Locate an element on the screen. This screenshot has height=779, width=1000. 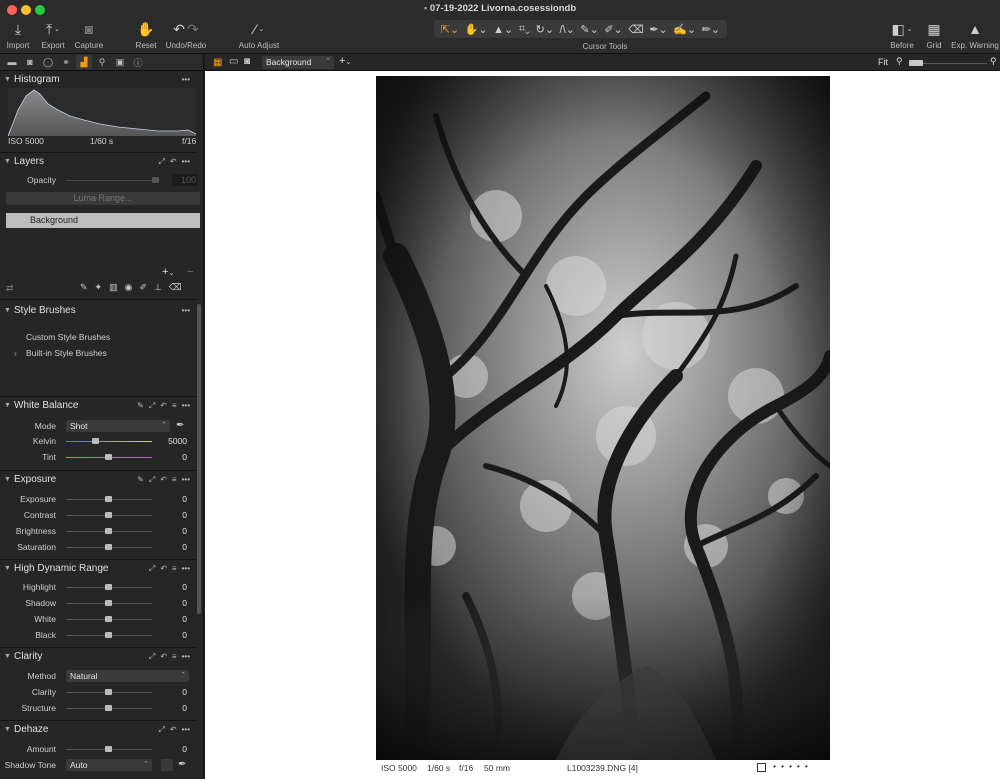
saturation-slider is located at coordinates (109, 547).